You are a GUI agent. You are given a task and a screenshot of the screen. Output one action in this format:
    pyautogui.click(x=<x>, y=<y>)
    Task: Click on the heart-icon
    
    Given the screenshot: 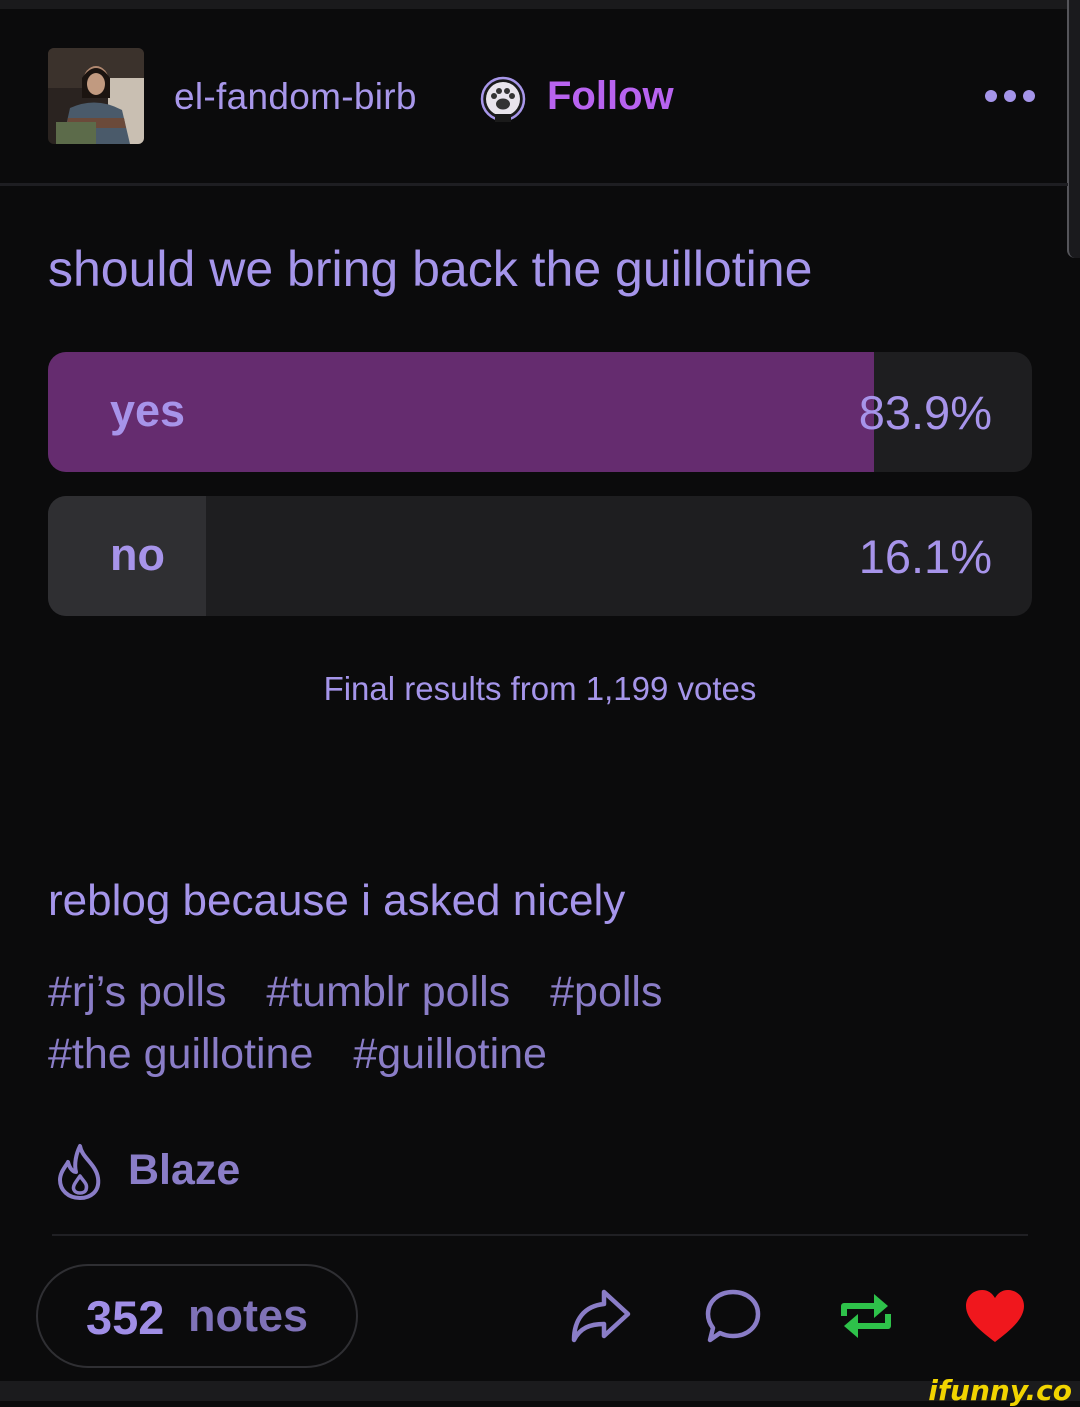 What is the action you would take?
    pyautogui.click(x=995, y=1316)
    